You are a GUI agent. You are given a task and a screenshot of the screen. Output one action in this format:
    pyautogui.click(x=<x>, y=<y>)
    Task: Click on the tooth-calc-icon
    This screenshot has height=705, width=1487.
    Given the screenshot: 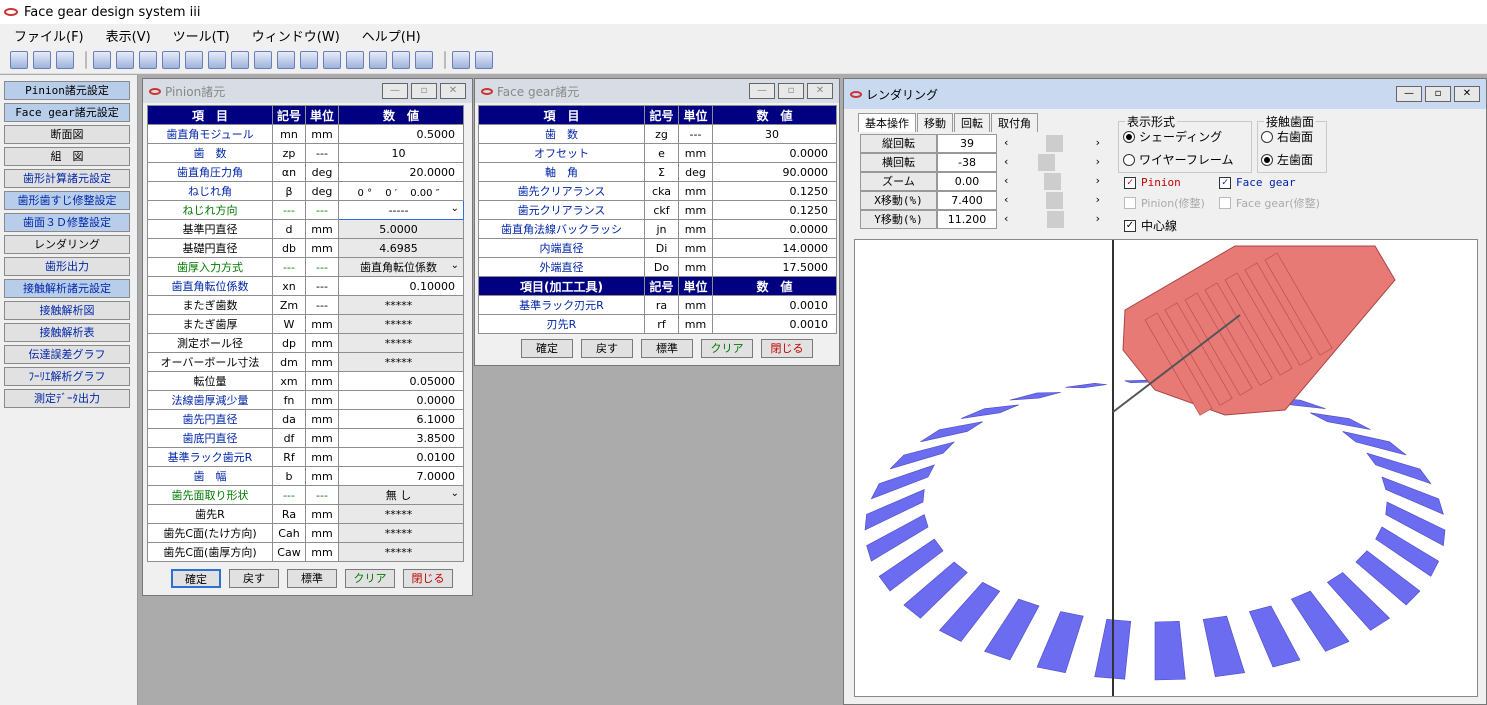 What is the action you would take?
    pyautogui.click(x=194, y=59)
    